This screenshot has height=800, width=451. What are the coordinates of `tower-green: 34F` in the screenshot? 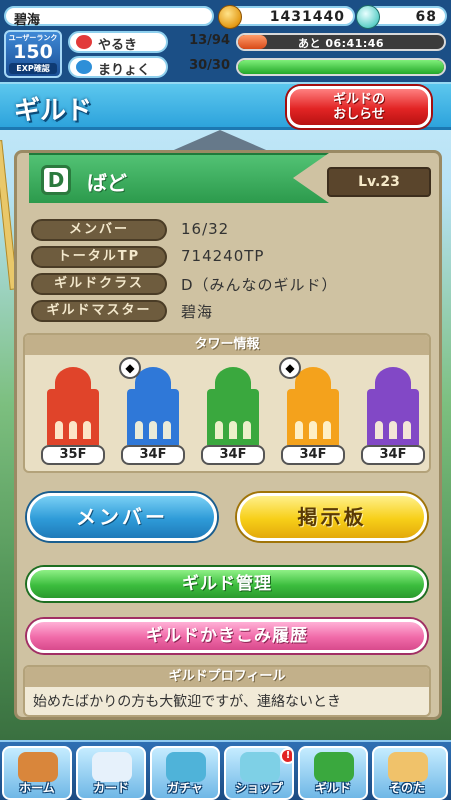 It's located at (233, 413).